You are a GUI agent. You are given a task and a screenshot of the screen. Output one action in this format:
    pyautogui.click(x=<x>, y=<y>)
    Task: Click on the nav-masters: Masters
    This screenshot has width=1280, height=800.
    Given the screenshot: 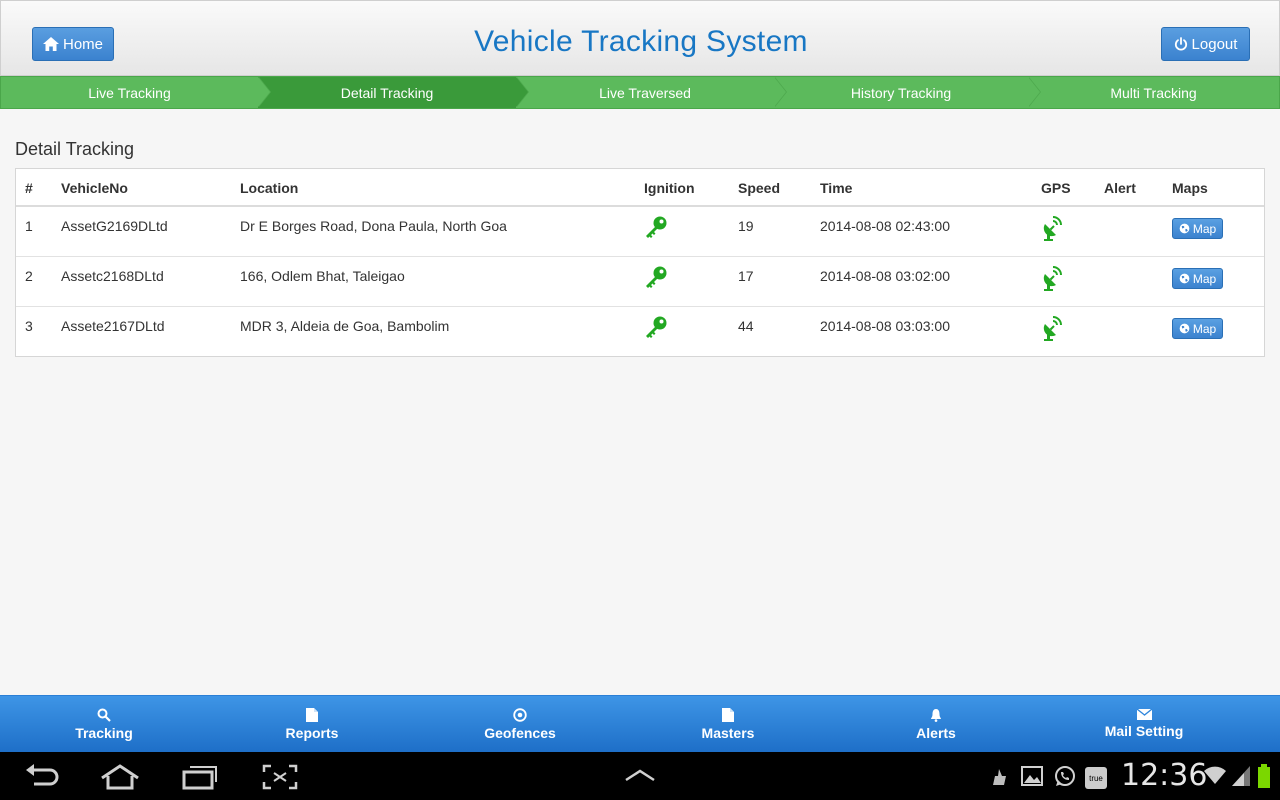 What is the action you would take?
    pyautogui.click(x=728, y=724)
    